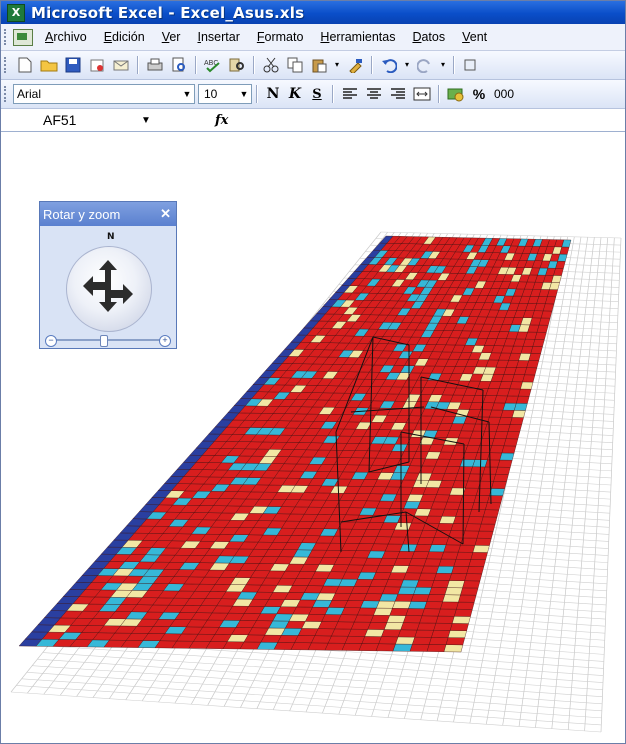 The width and height of the screenshot is (626, 744). What do you see at coordinates (443, 65) in the screenshot?
I see `redo-dropdown-icon: ▾` at bounding box center [443, 65].